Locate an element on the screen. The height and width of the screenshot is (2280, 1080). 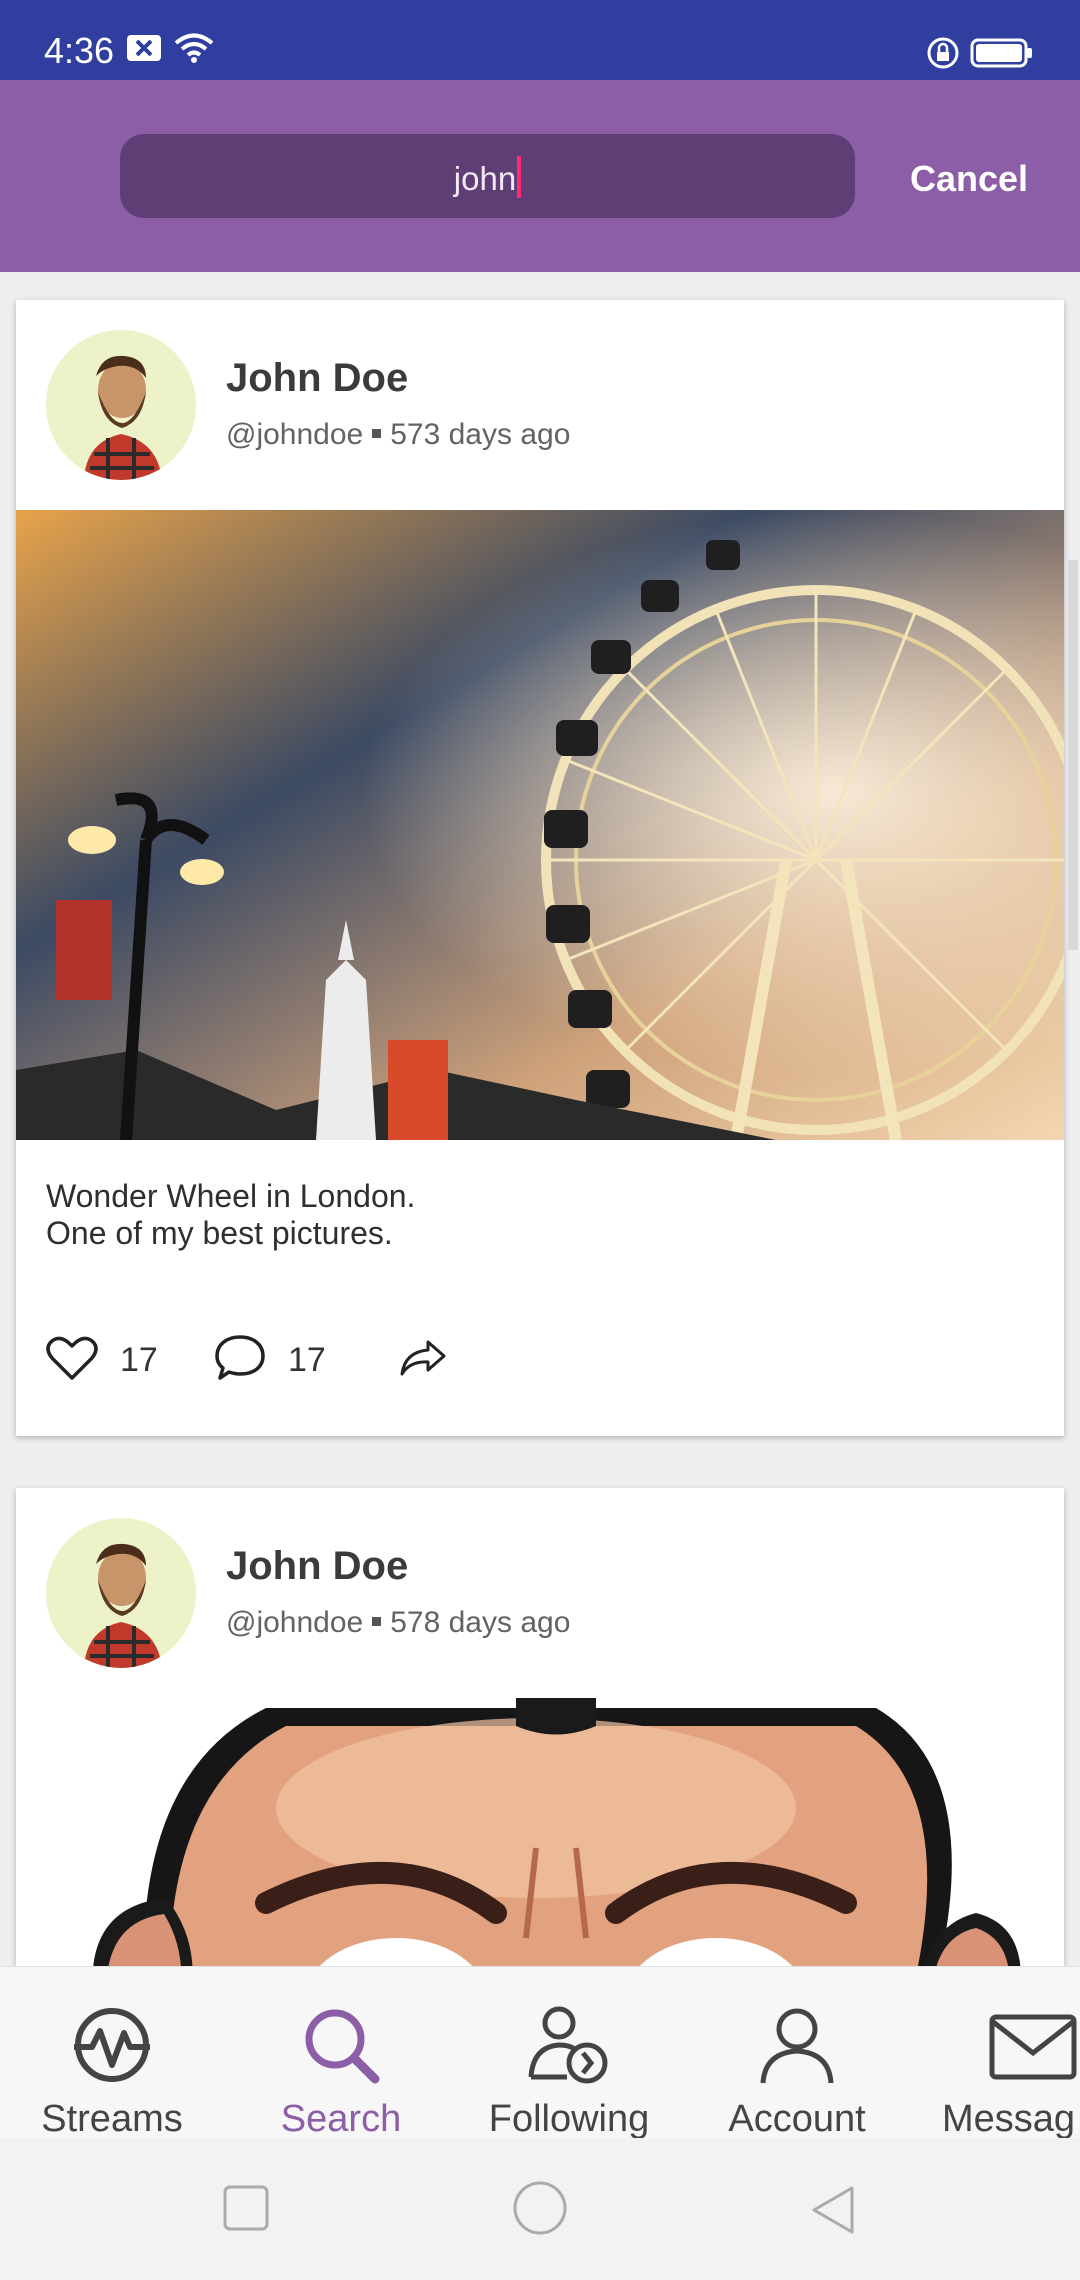
heart-icon is located at coordinates (72, 1360).